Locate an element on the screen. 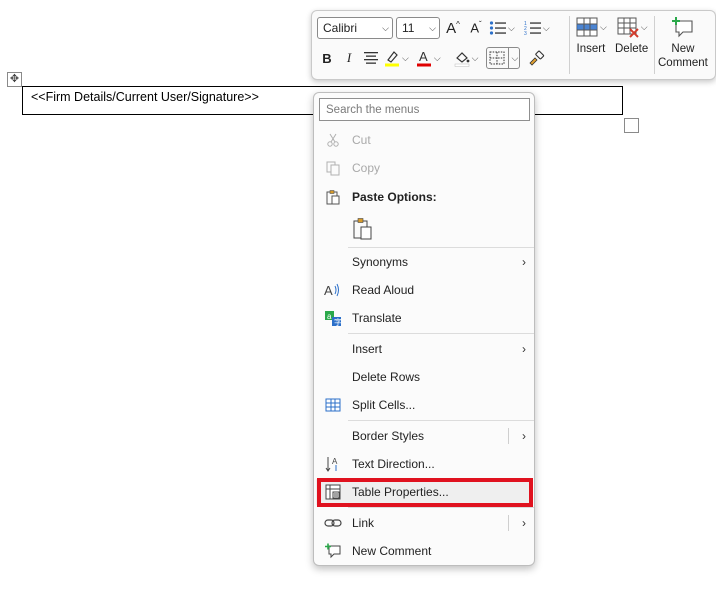 This screenshot has height=590, width=716. shrink-font-button: Aˇ is located at coordinates (476, 28).